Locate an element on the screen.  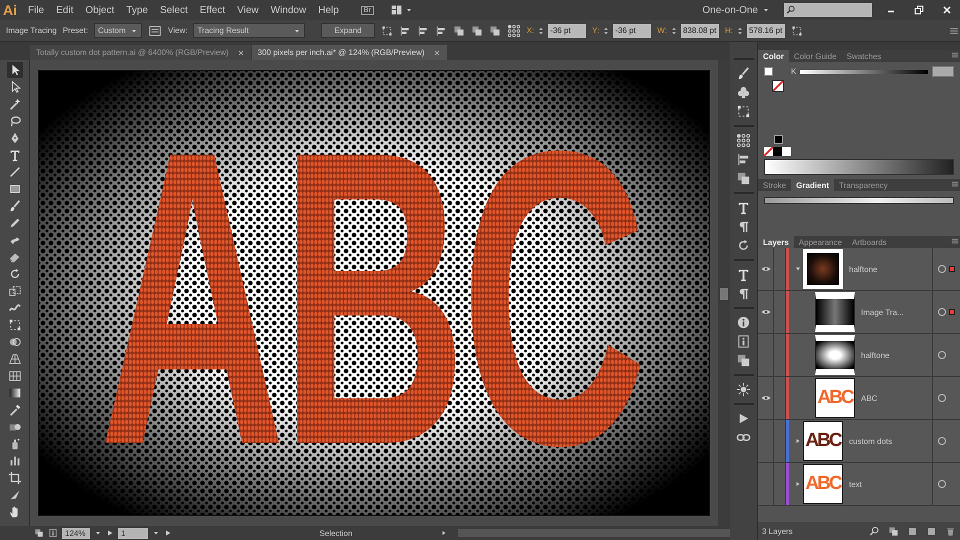
sun-icon is located at coordinates (743, 389).